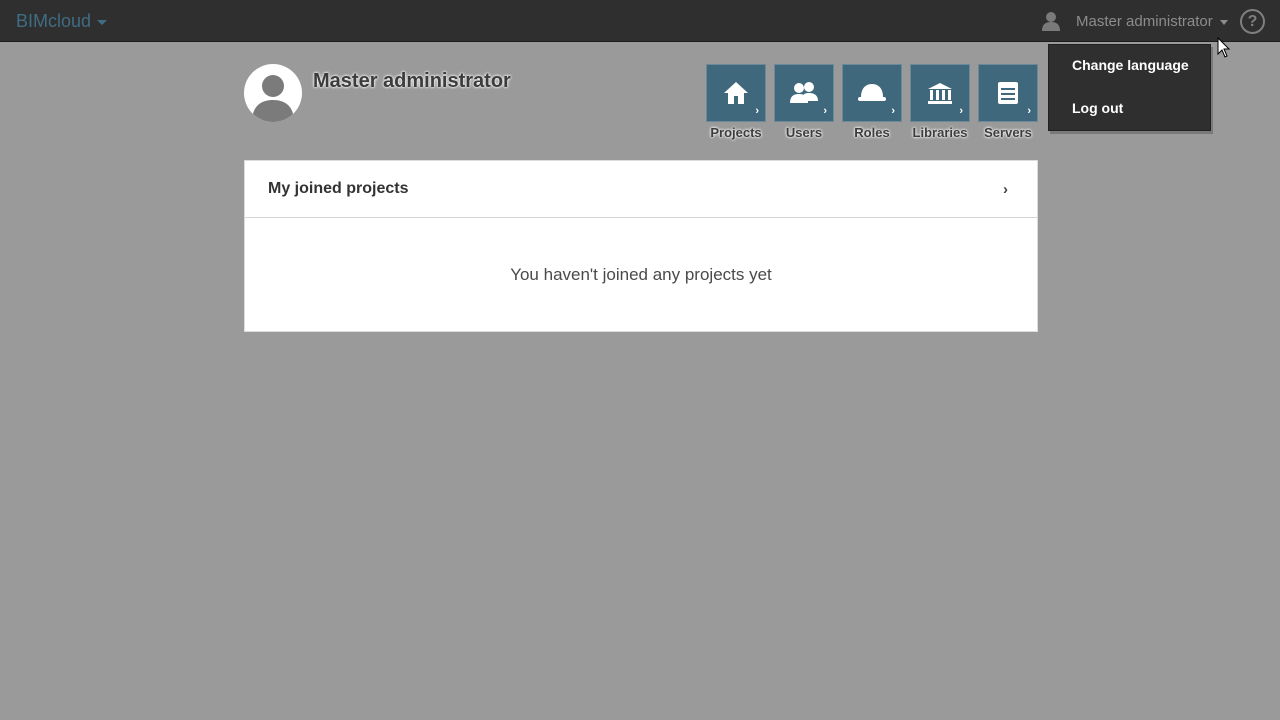 The height and width of the screenshot is (720, 1280). I want to click on joined-projects-header: My joined projects ›, so click(641, 189).